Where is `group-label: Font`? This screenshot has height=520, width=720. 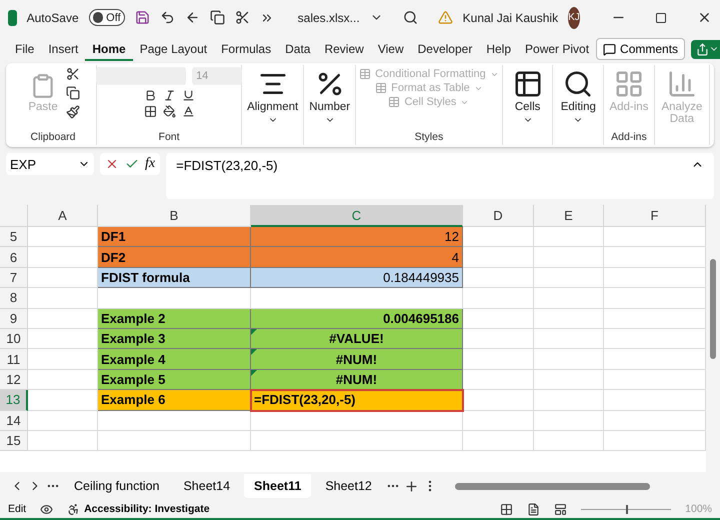
group-label: Font is located at coordinates (169, 137).